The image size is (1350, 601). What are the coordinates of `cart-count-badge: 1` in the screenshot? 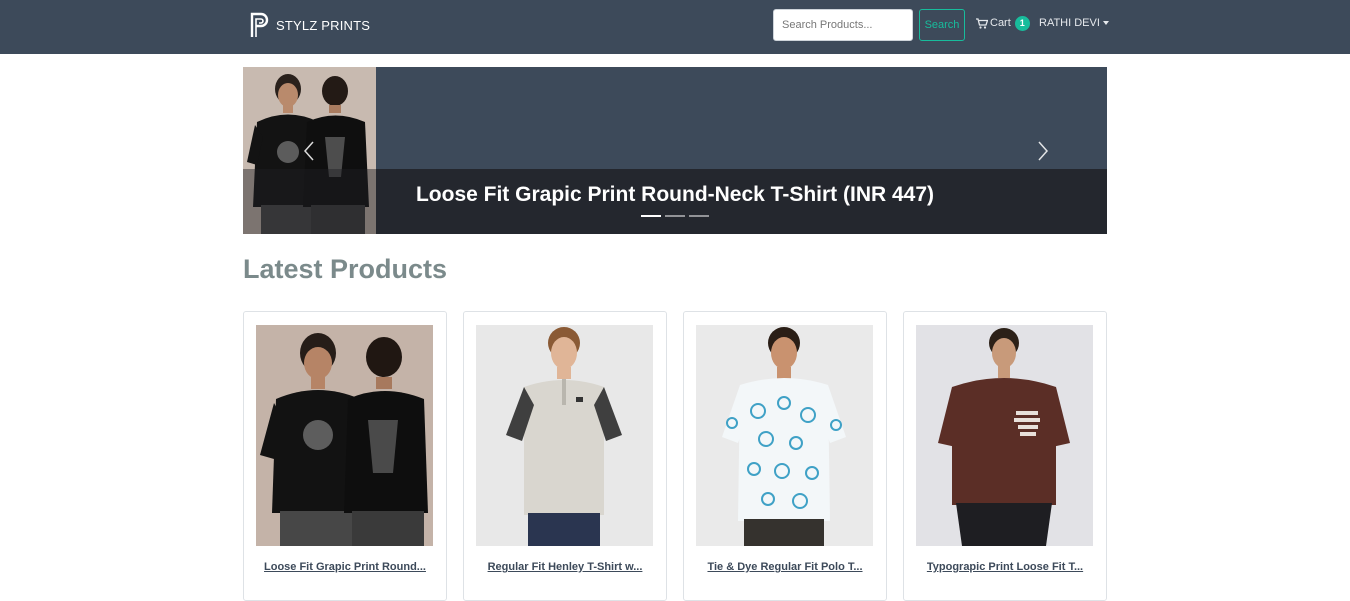 It's located at (1022, 23).